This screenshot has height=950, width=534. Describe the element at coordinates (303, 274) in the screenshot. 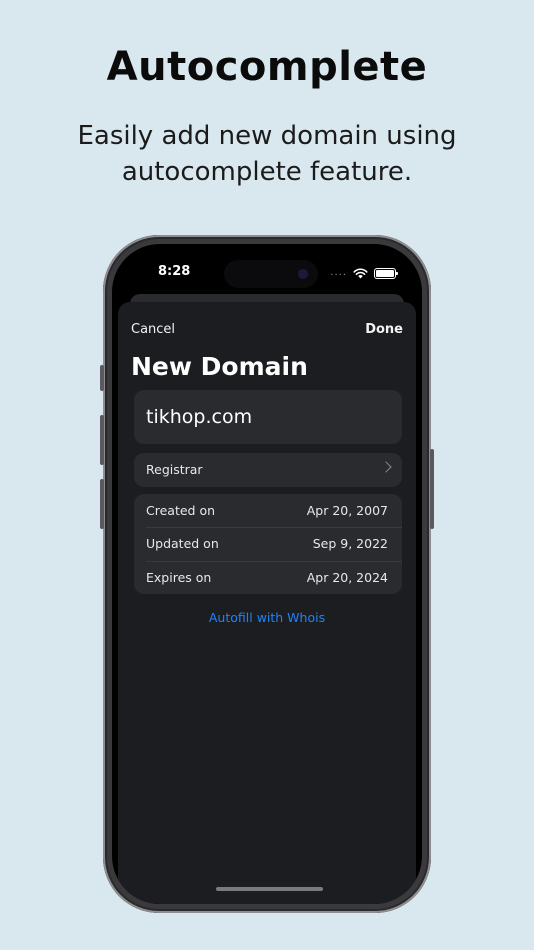

I see `camera-icon` at that location.